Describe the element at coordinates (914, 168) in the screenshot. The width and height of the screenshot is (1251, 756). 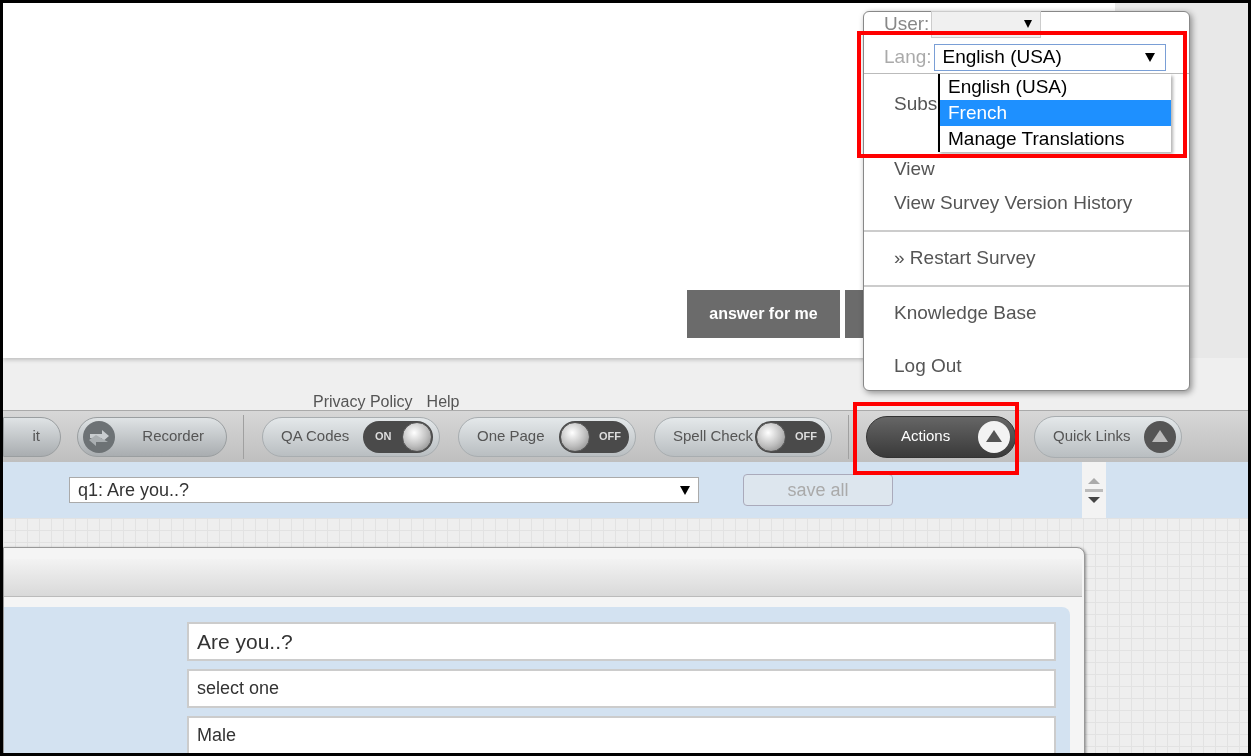
I see `menu-item: View` at that location.